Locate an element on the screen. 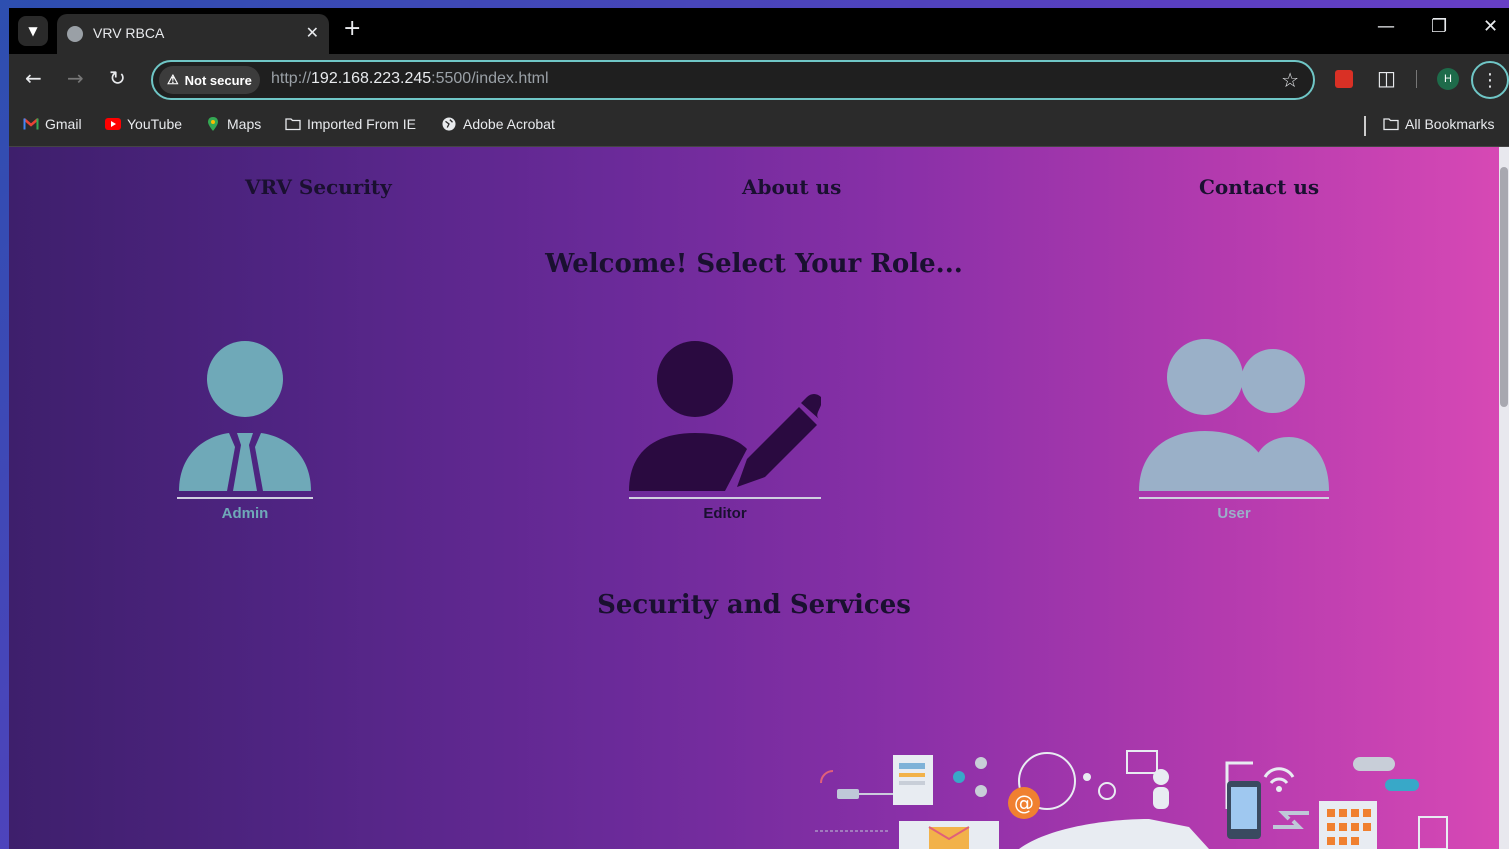 This screenshot has height=849, width=1509. security-label: Not secure is located at coordinates (218, 80).